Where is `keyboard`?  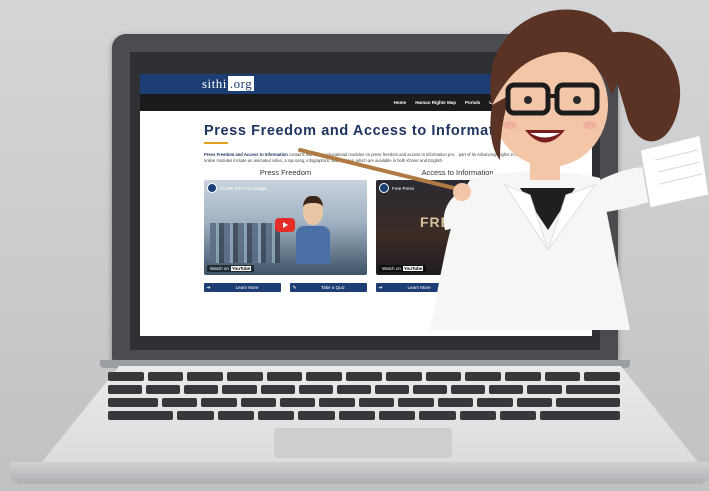 keyboard is located at coordinates (364, 398).